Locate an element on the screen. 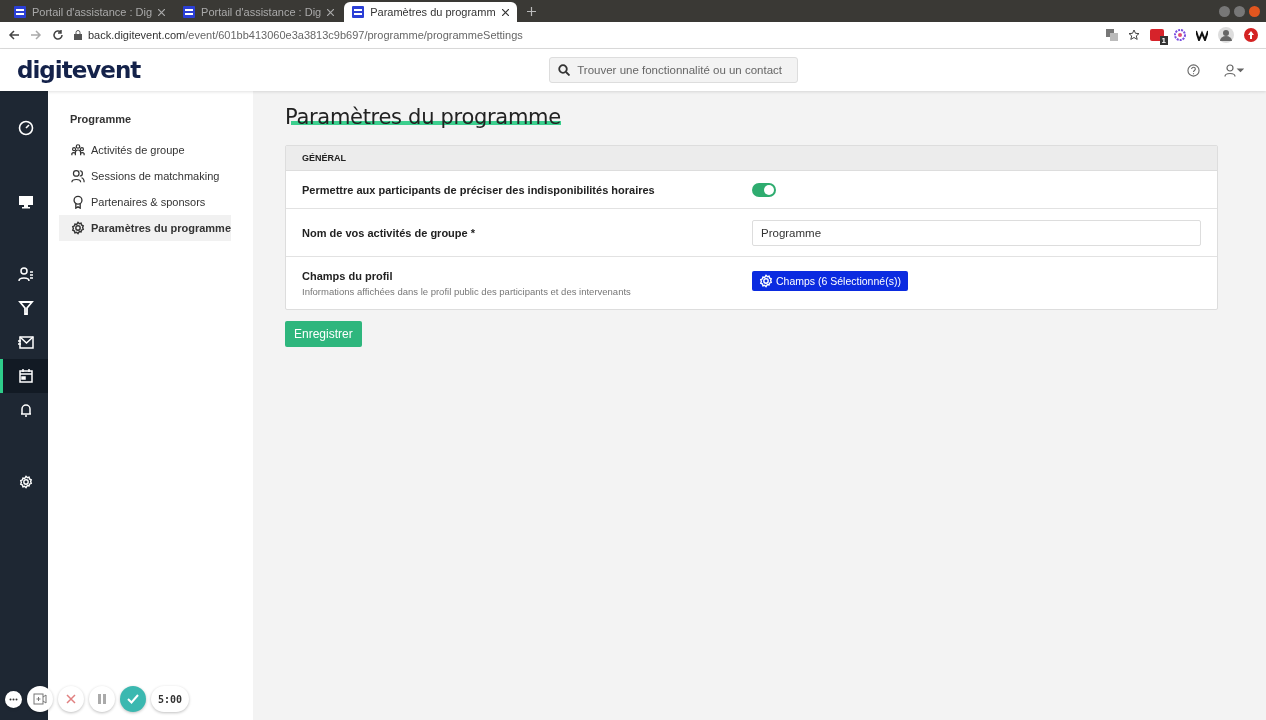  person-list-icon is located at coordinates (25, 274).